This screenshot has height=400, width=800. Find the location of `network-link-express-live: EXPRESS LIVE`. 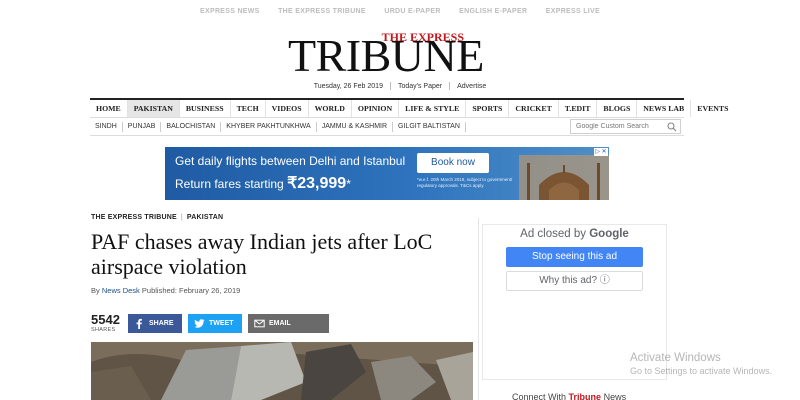

network-link-express-live: EXPRESS LIVE is located at coordinates (573, 12).